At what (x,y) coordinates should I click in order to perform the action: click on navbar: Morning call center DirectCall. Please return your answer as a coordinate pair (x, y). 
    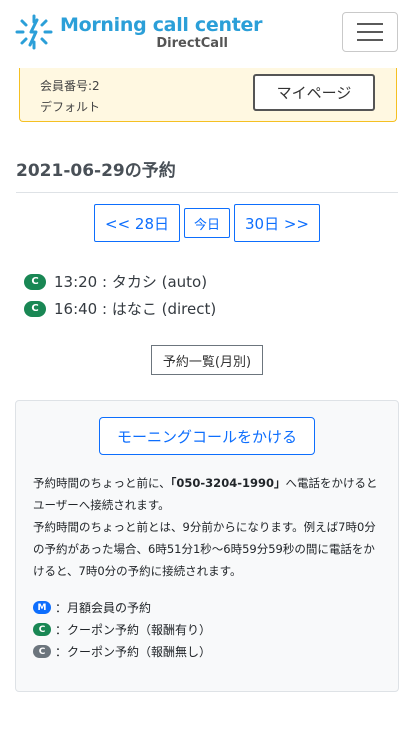
    Looking at the image, I should click on (207, 32).